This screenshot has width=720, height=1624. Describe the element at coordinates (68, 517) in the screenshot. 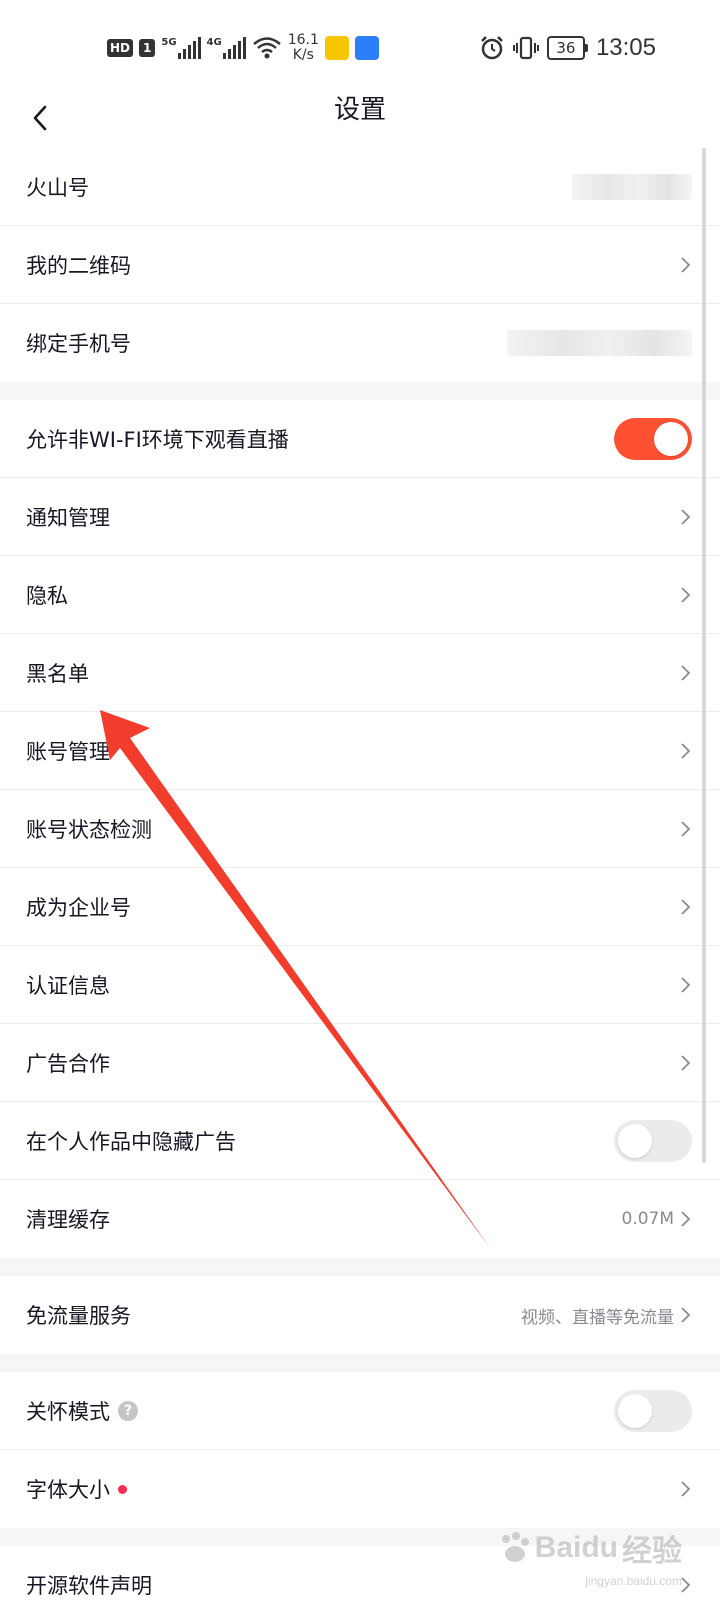

I see `row-label: 通知管理` at that location.